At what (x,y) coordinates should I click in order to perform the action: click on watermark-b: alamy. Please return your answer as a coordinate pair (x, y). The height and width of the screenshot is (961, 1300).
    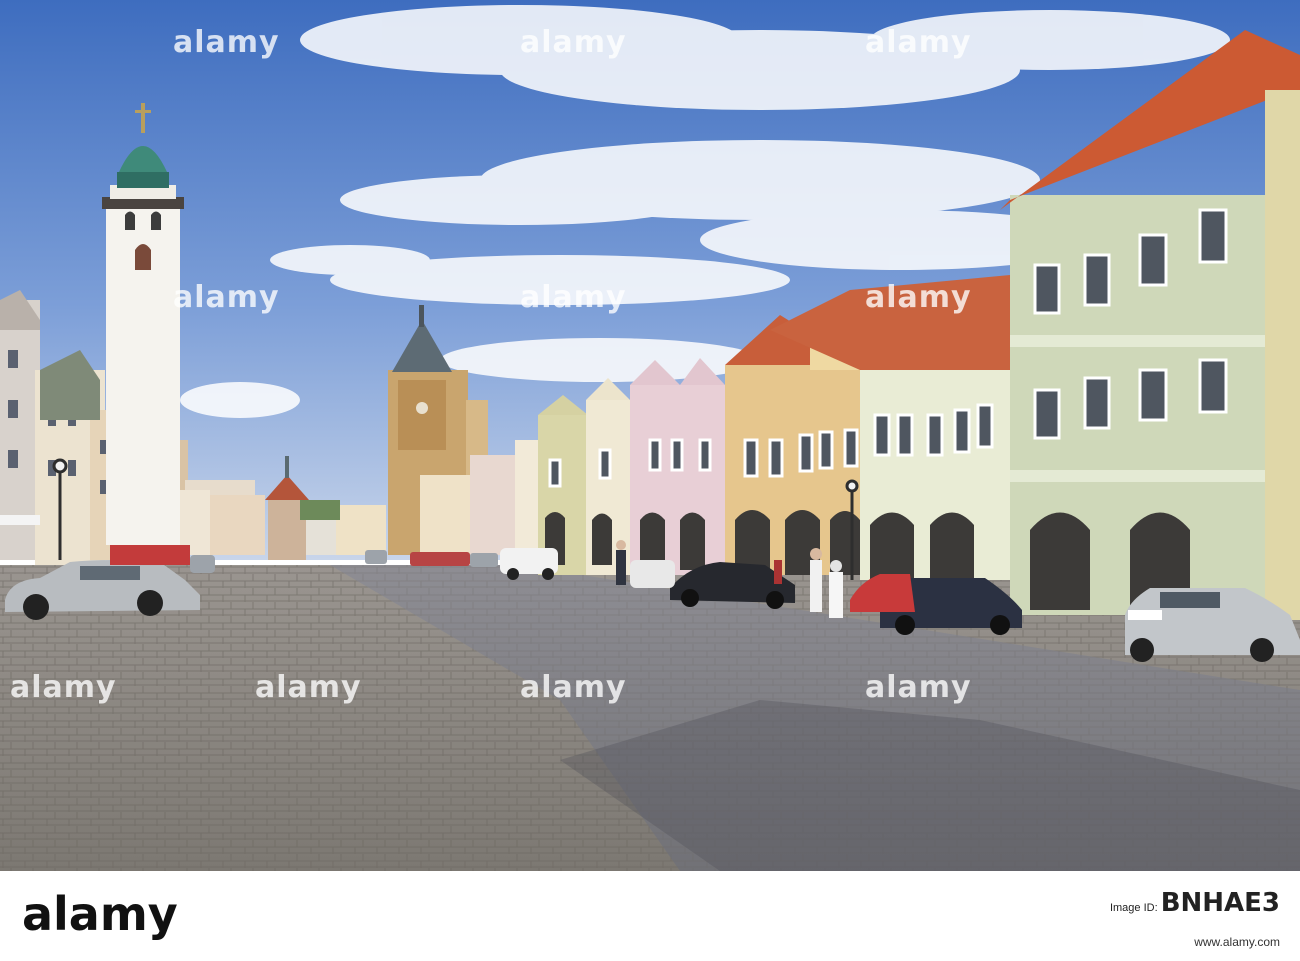
    Looking at the image, I should click on (573, 42).